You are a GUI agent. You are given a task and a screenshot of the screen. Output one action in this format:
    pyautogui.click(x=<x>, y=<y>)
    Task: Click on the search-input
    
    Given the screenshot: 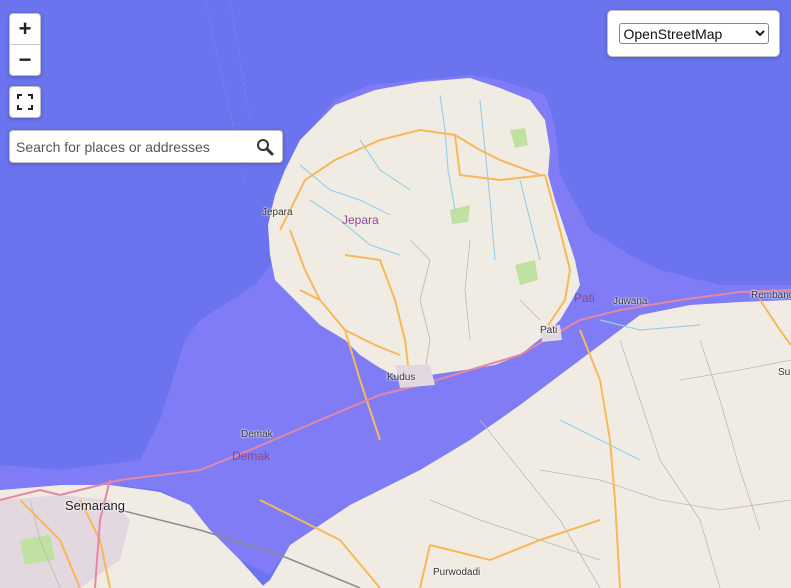 What is the action you would take?
    pyautogui.click(x=129, y=146)
    